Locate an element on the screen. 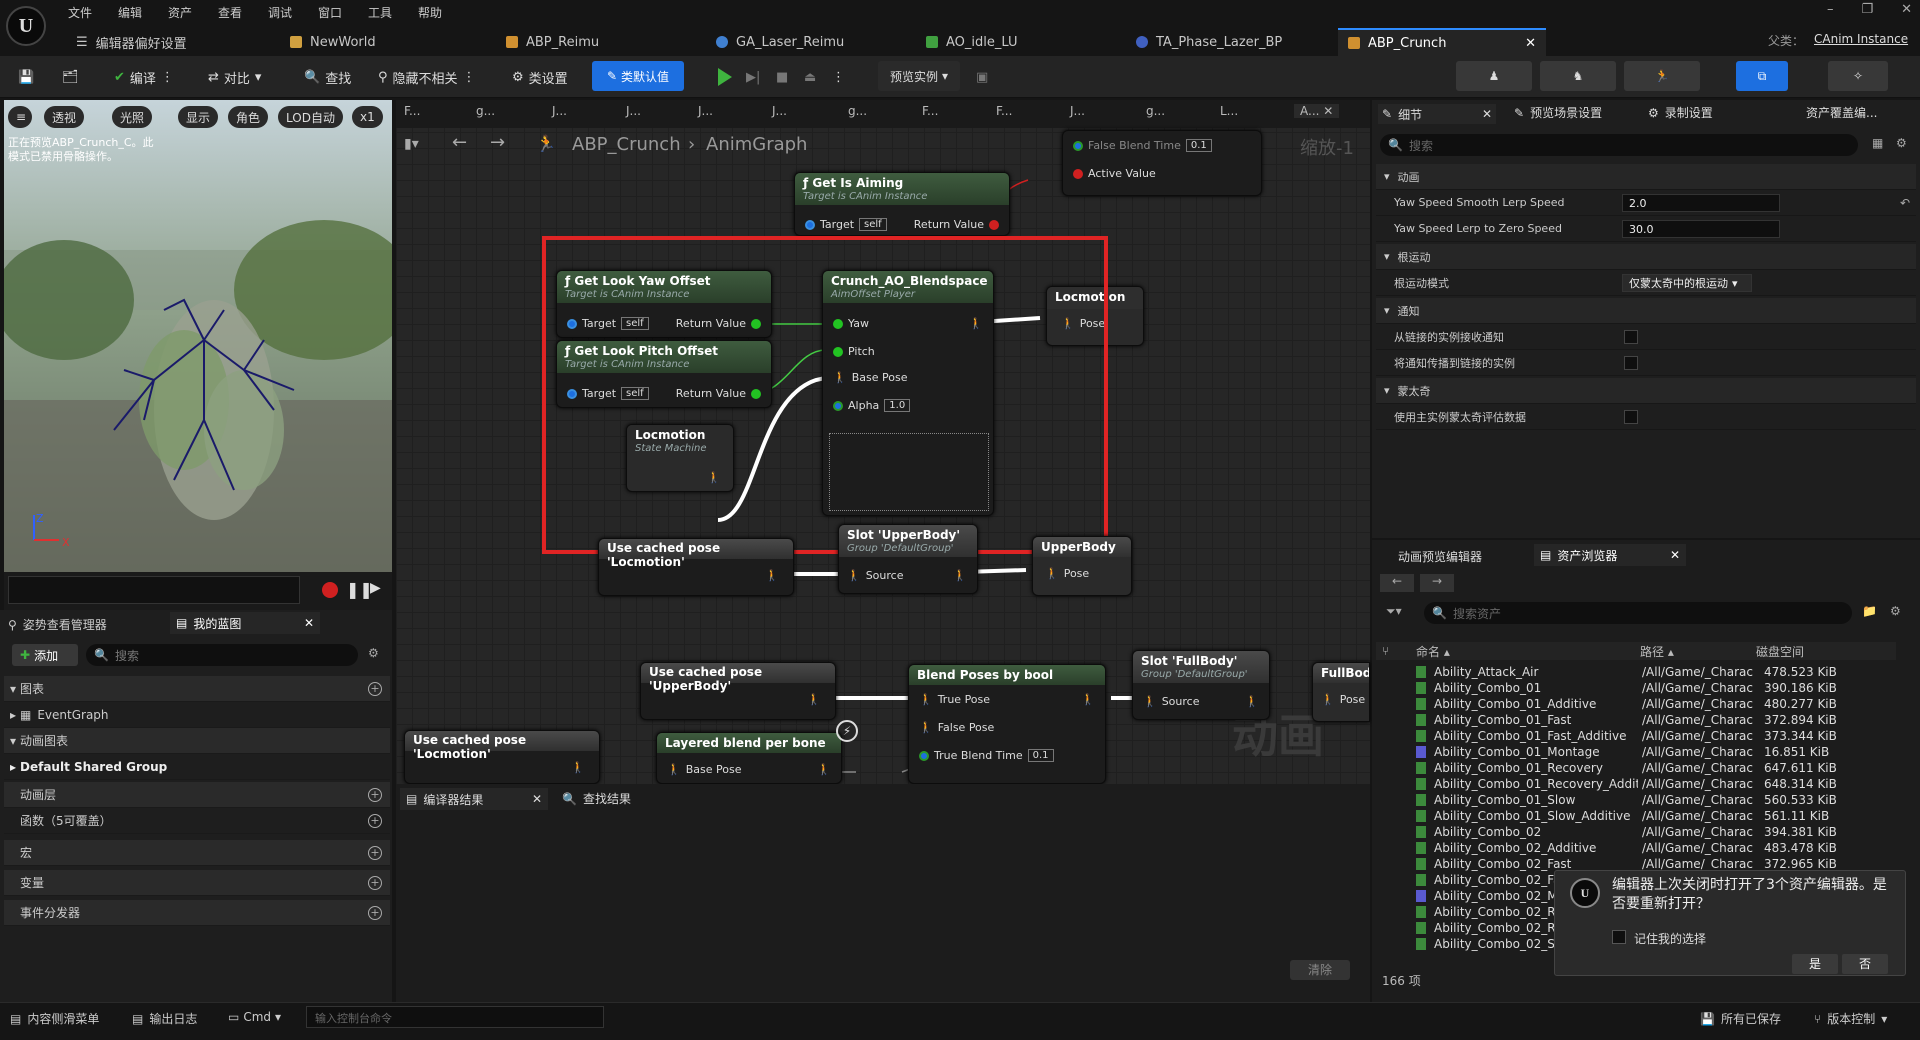  mesh-mode-button: ♞ is located at coordinates (1578, 76).